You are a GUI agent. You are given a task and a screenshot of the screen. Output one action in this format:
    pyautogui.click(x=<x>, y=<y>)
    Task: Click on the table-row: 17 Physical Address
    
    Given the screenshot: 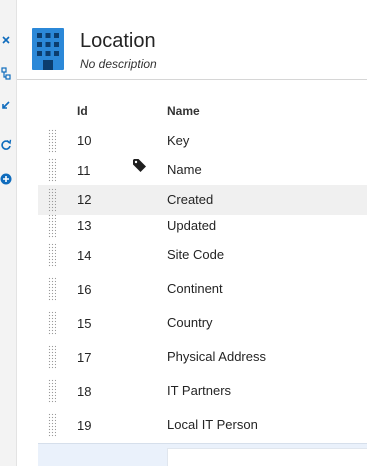 What is the action you would take?
    pyautogui.click(x=202, y=357)
    